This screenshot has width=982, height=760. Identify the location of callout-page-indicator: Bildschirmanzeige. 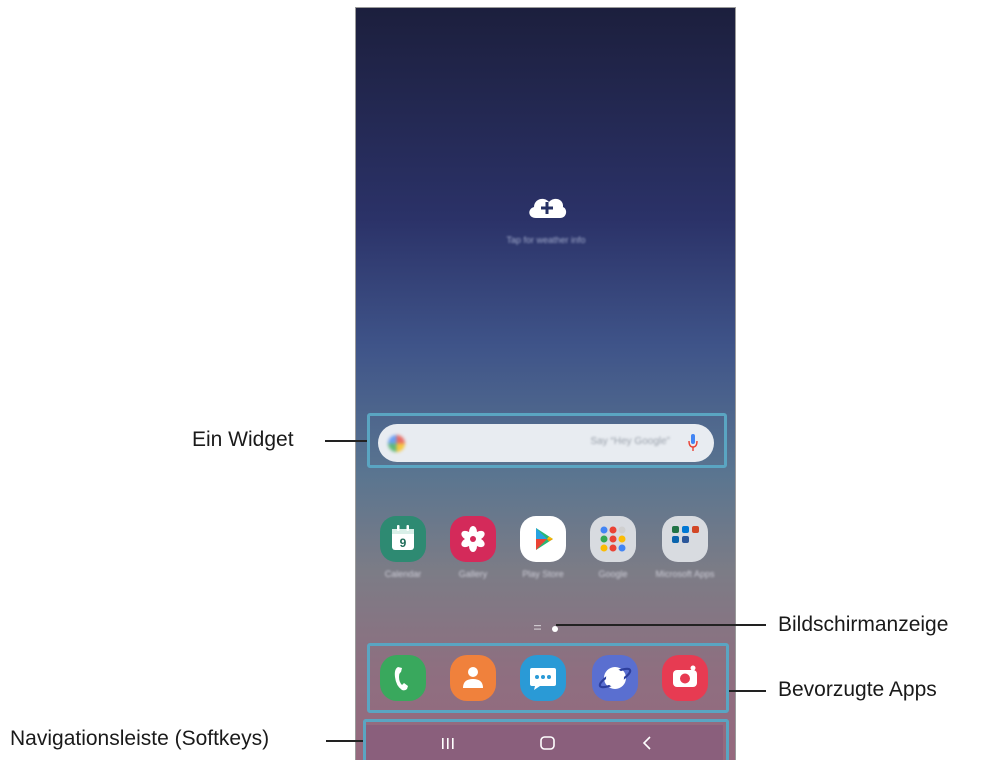
(863, 624).